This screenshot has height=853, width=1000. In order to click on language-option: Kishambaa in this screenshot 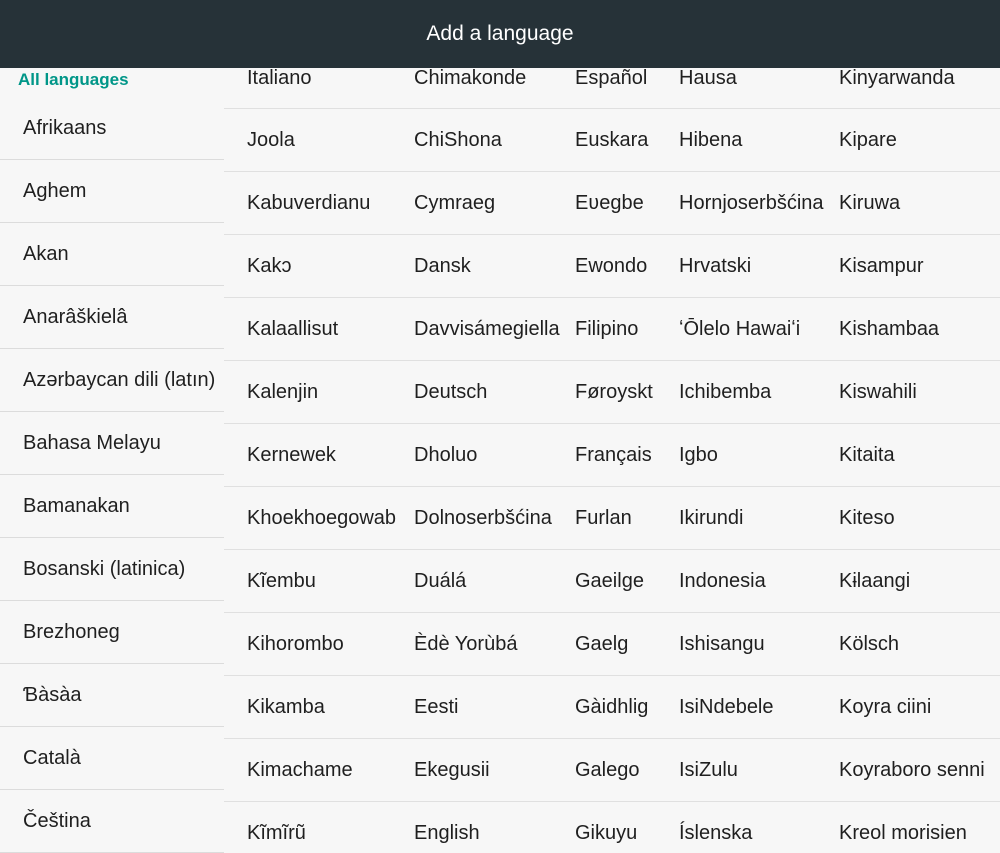, I will do `click(889, 329)`.